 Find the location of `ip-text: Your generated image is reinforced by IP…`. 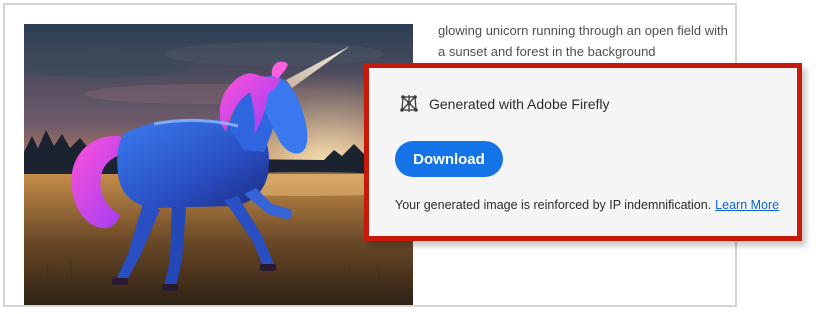

ip-text: Your generated image is reinforced by IP… is located at coordinates (553, 205).